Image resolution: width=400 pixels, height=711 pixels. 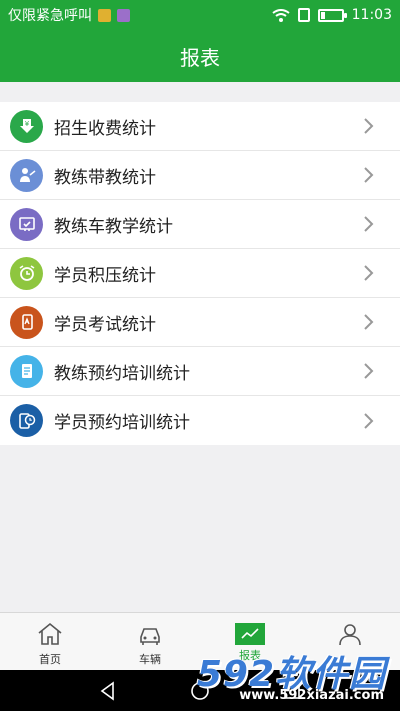 What do you see at coordinates (104, 15) in the screenshot?
I see `notification-icon` at bounding box center [104, 15].